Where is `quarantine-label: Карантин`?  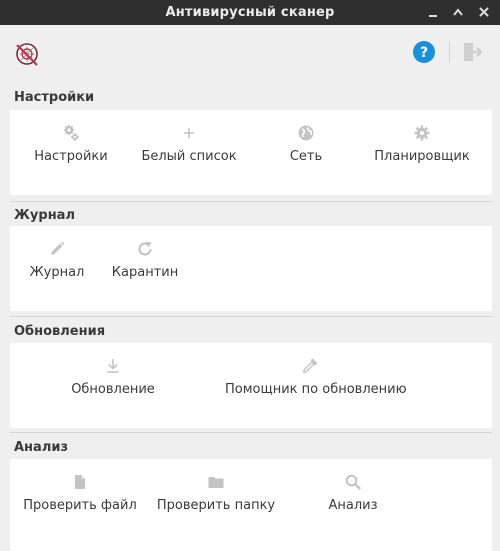
quarantine-label: Карантин is located at coordinates (145, 272).